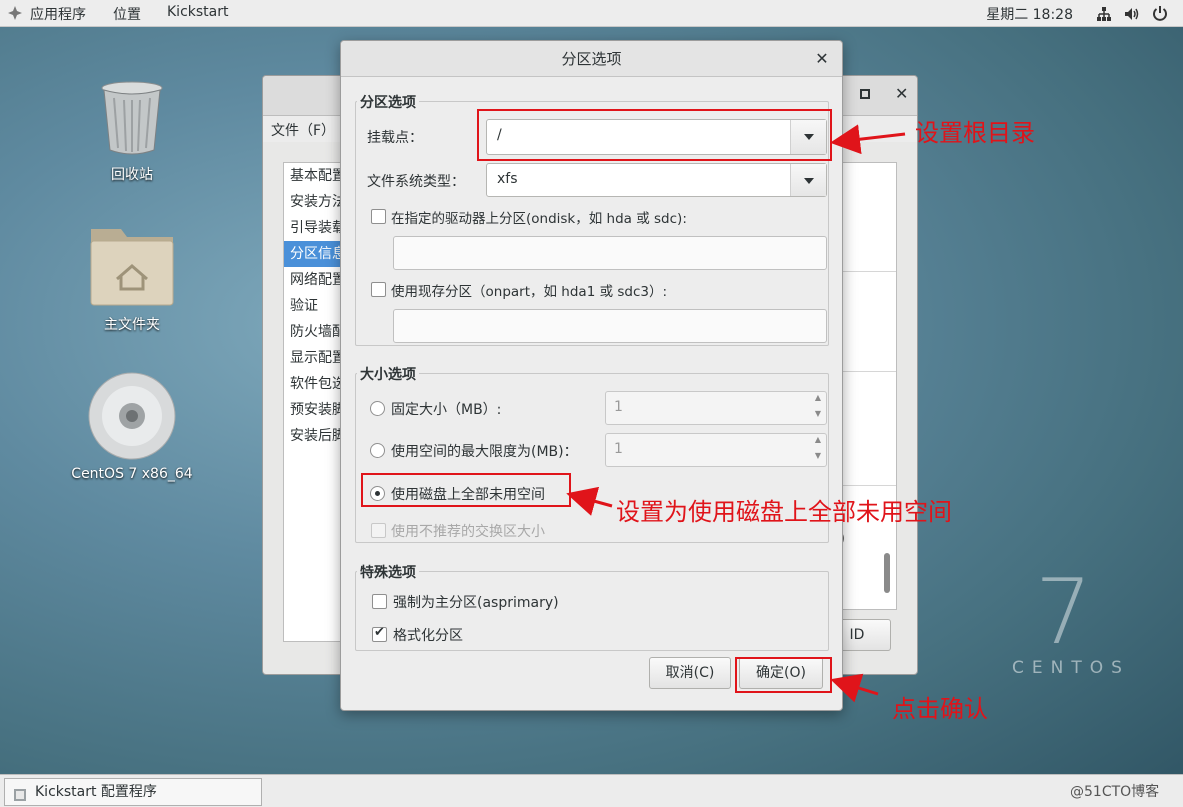  I want to click on network-icon, so click(1104, 16).